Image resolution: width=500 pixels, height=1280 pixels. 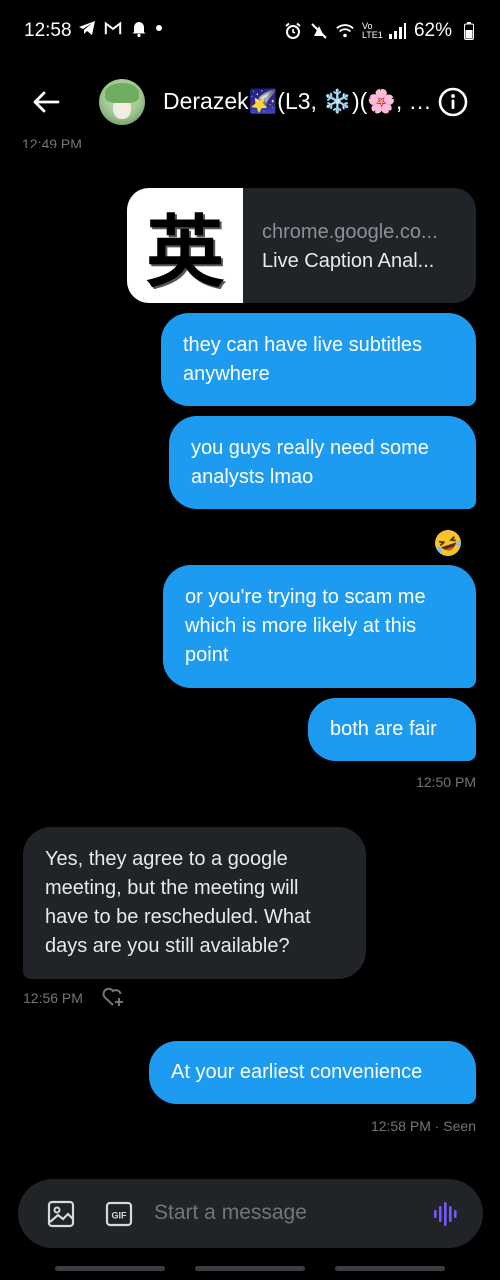 I want to click on nav-recents-handle, so click(x=110, y=1268).